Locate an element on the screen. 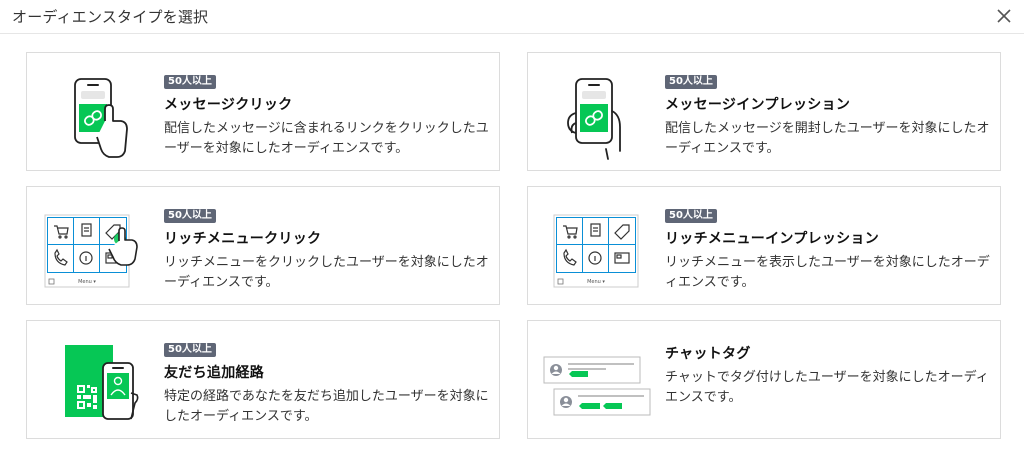  close-button is located at coordinates (1004, 16).